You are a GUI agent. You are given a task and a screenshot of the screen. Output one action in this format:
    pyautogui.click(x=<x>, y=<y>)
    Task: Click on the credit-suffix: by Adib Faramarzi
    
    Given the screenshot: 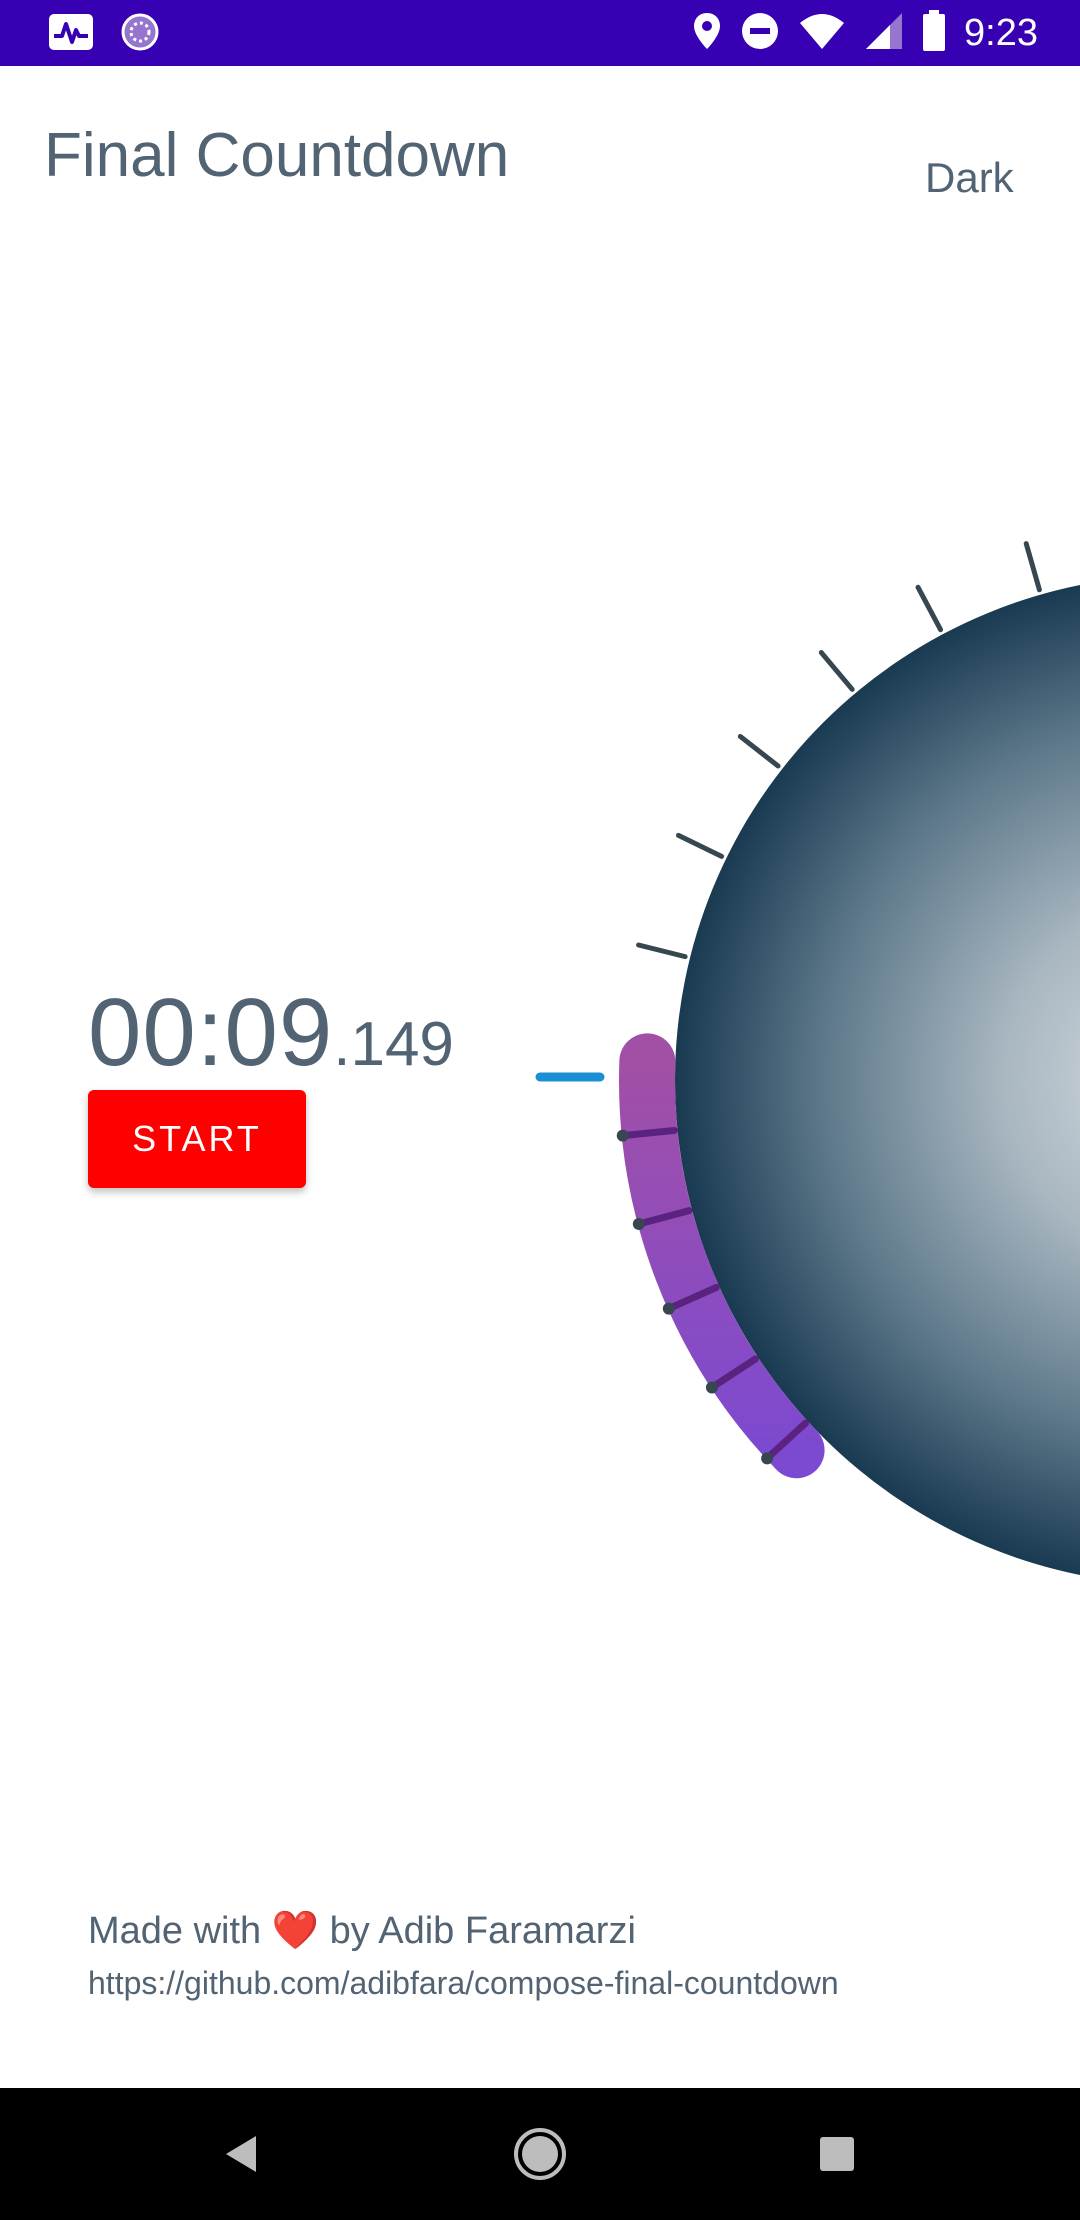 What is the action you would take?
    pyautogui.click(x=482, y=1931)
    